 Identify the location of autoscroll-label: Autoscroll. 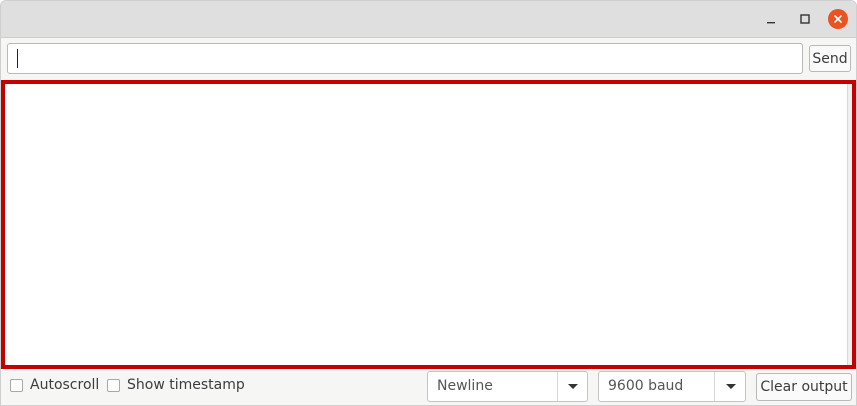
(64, 385).